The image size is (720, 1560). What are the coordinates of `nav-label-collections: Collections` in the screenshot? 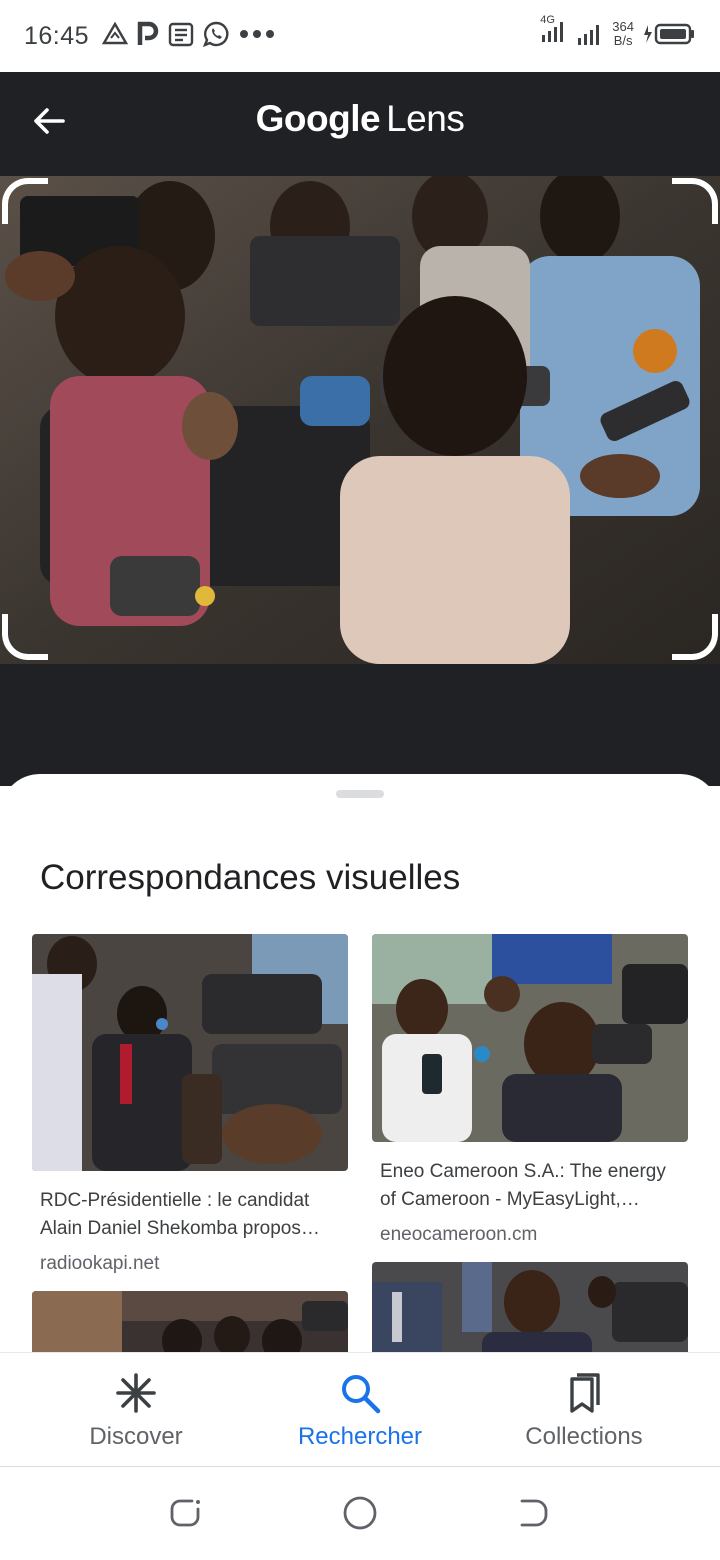 It's located at (584, 1436).